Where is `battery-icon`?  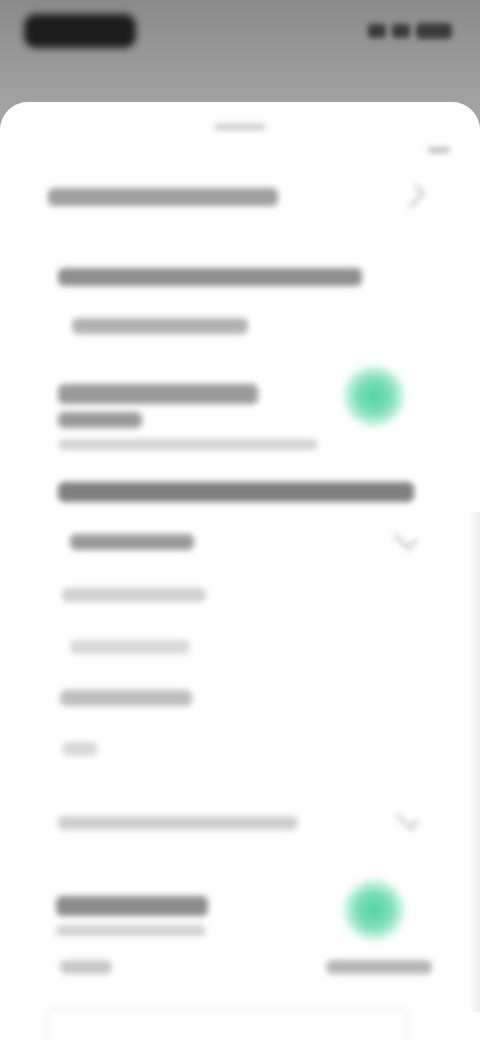
battery-icon is located at coordinates (434, 31).